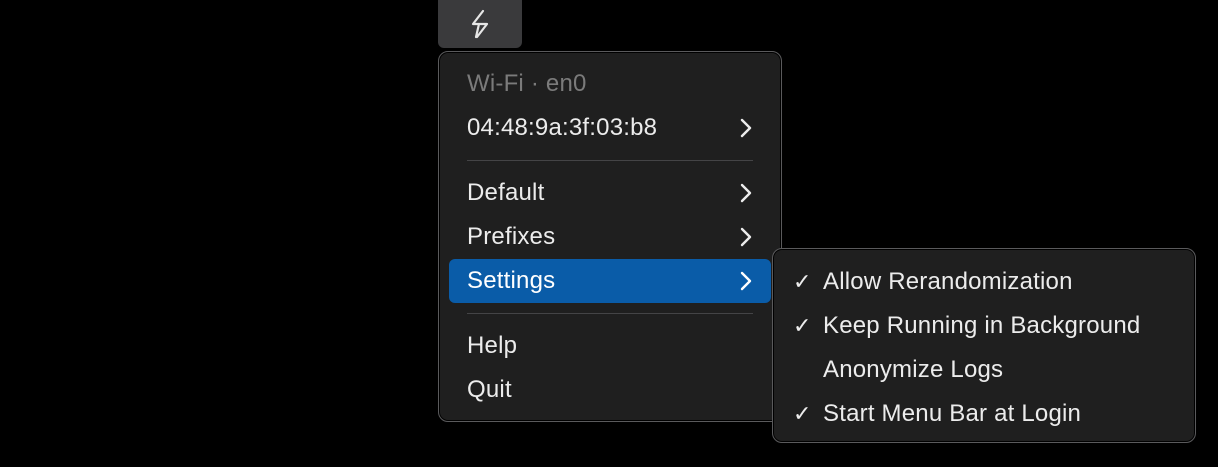  Describe the element at coordinates (610, 281) in the screenshot. I see `menu-item-settings: Settings` at that location.